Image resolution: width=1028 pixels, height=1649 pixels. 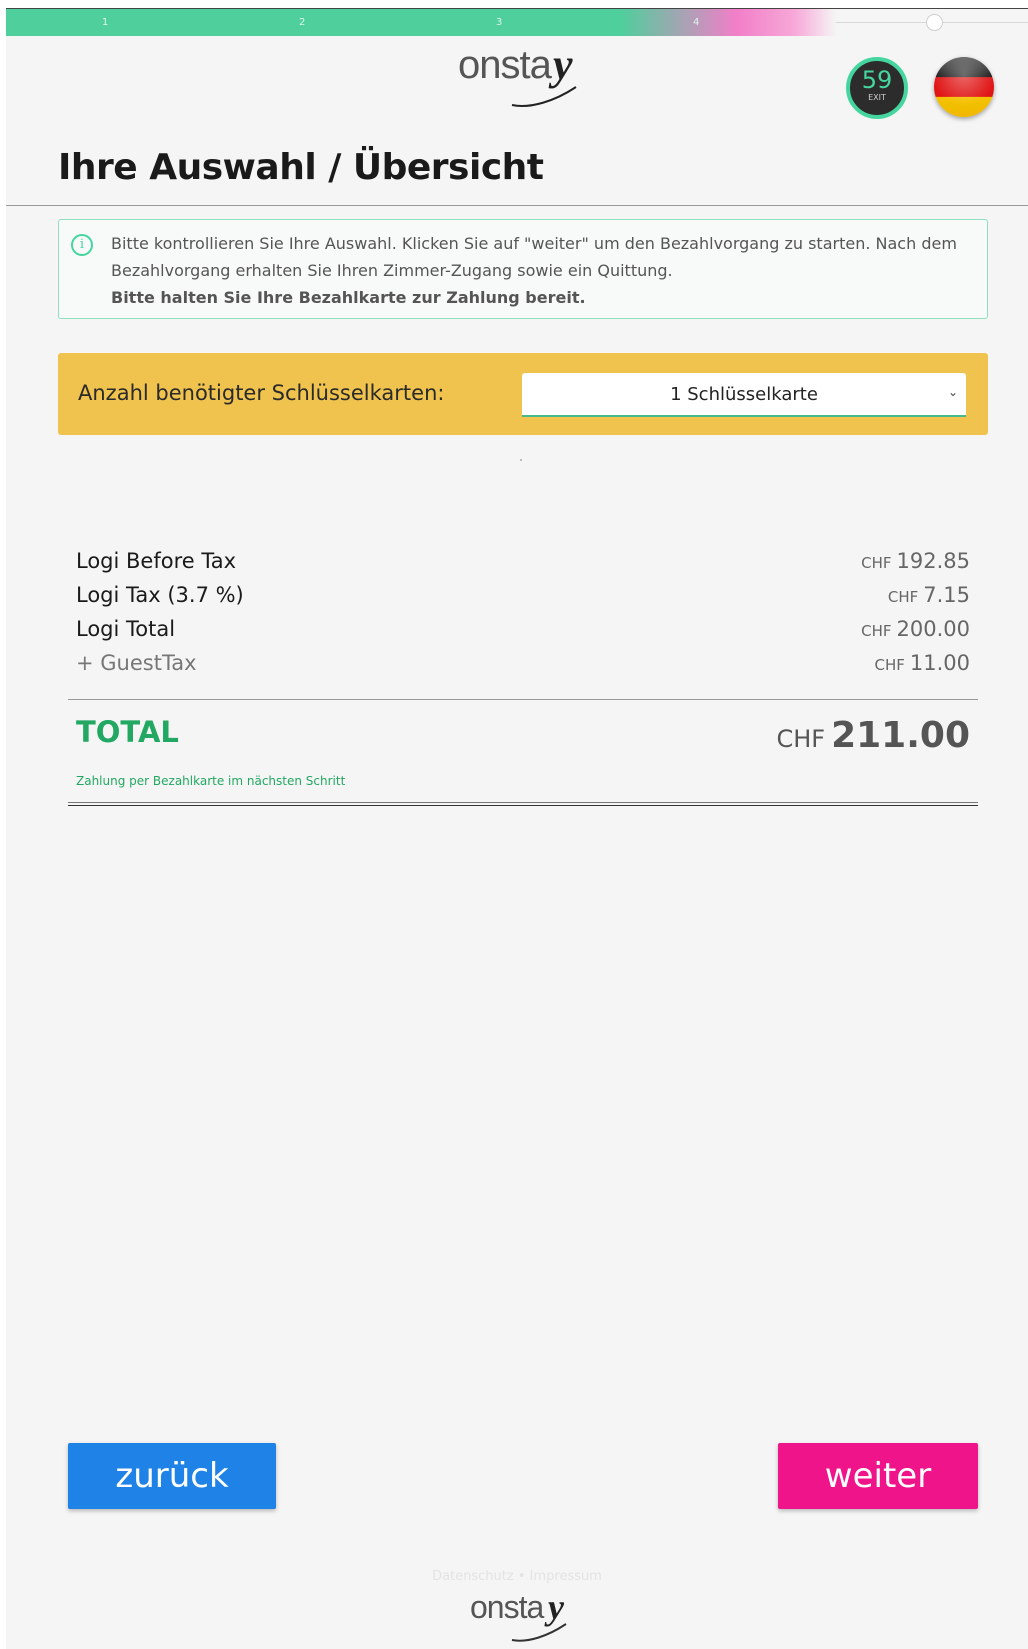 I want to click on amount-value: 7.15, so click(x=946, y=595).